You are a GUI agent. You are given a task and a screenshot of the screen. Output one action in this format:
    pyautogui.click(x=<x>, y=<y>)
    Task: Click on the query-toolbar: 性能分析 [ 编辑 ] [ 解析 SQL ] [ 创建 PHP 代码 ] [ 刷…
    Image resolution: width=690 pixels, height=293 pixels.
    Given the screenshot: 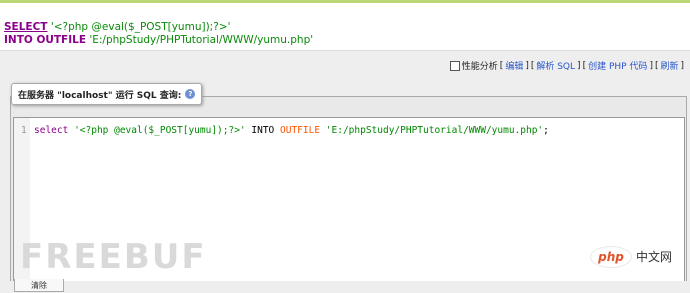 What is the action you would take?
    pyautogui.click(x=566, y=65)
    